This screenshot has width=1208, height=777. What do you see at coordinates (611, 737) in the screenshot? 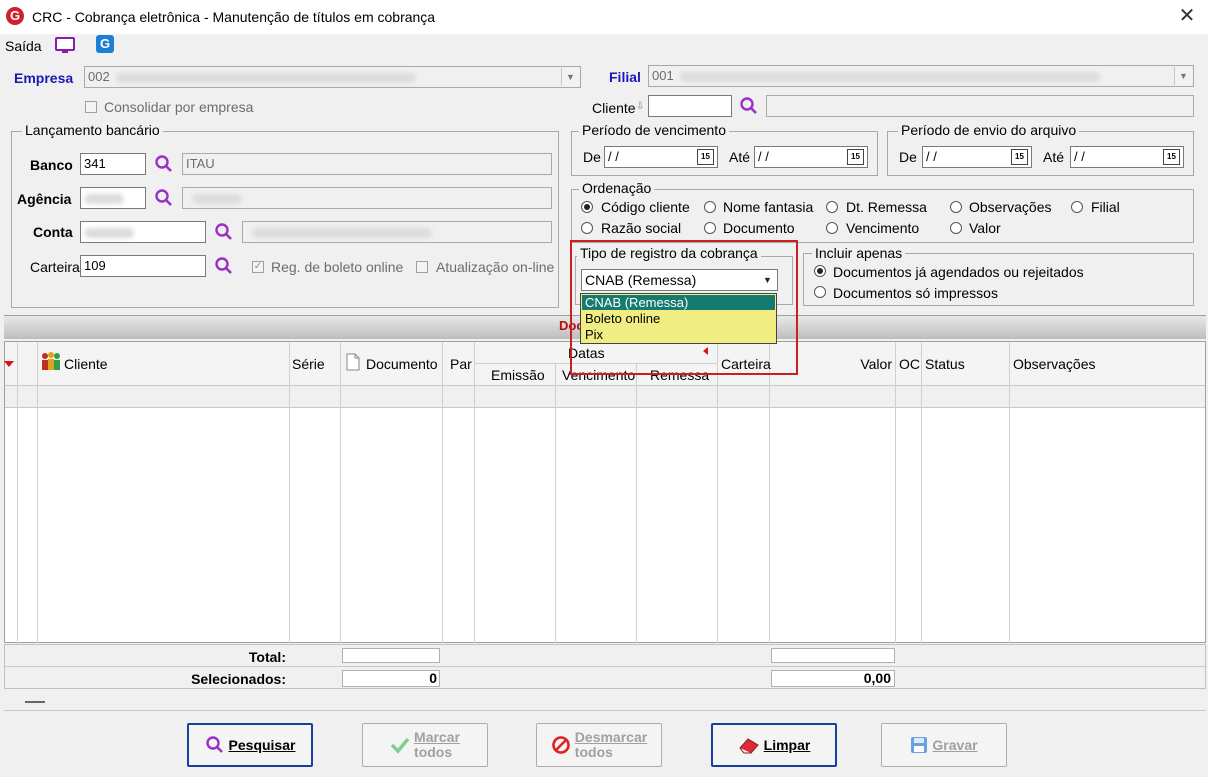
I see `desmarcar-label-1: Desmarcar` at bounding box center [611, 737].